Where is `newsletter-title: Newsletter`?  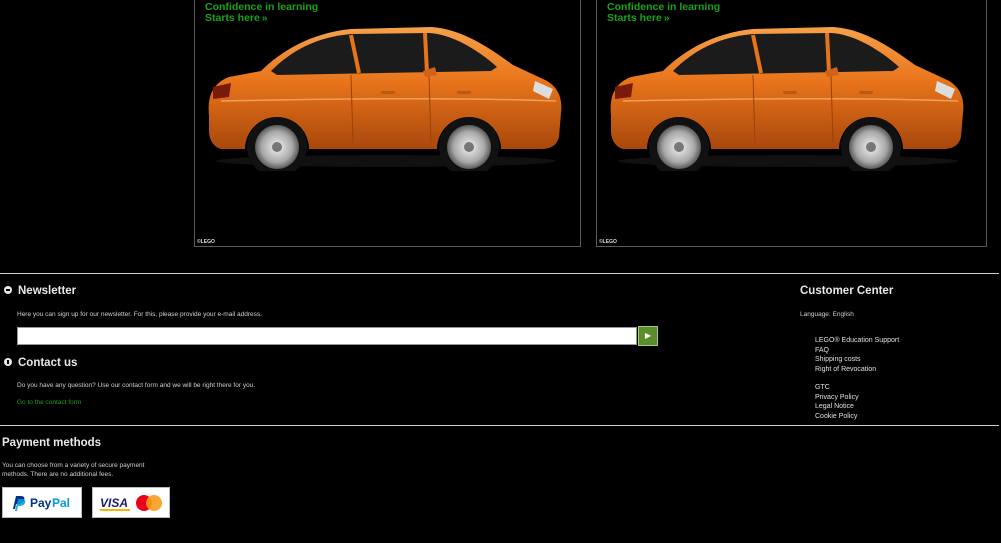
newsletter-title: Newsletter is located at coordinates (47, 291).